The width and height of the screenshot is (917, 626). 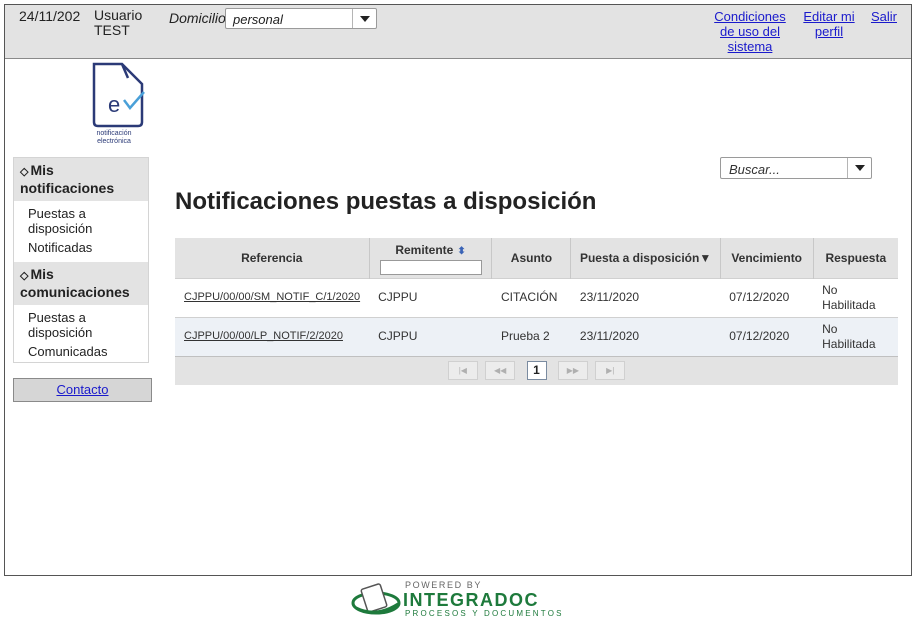 I want to click on pager-next-button: ▶▶, so click(x=572, y=371).